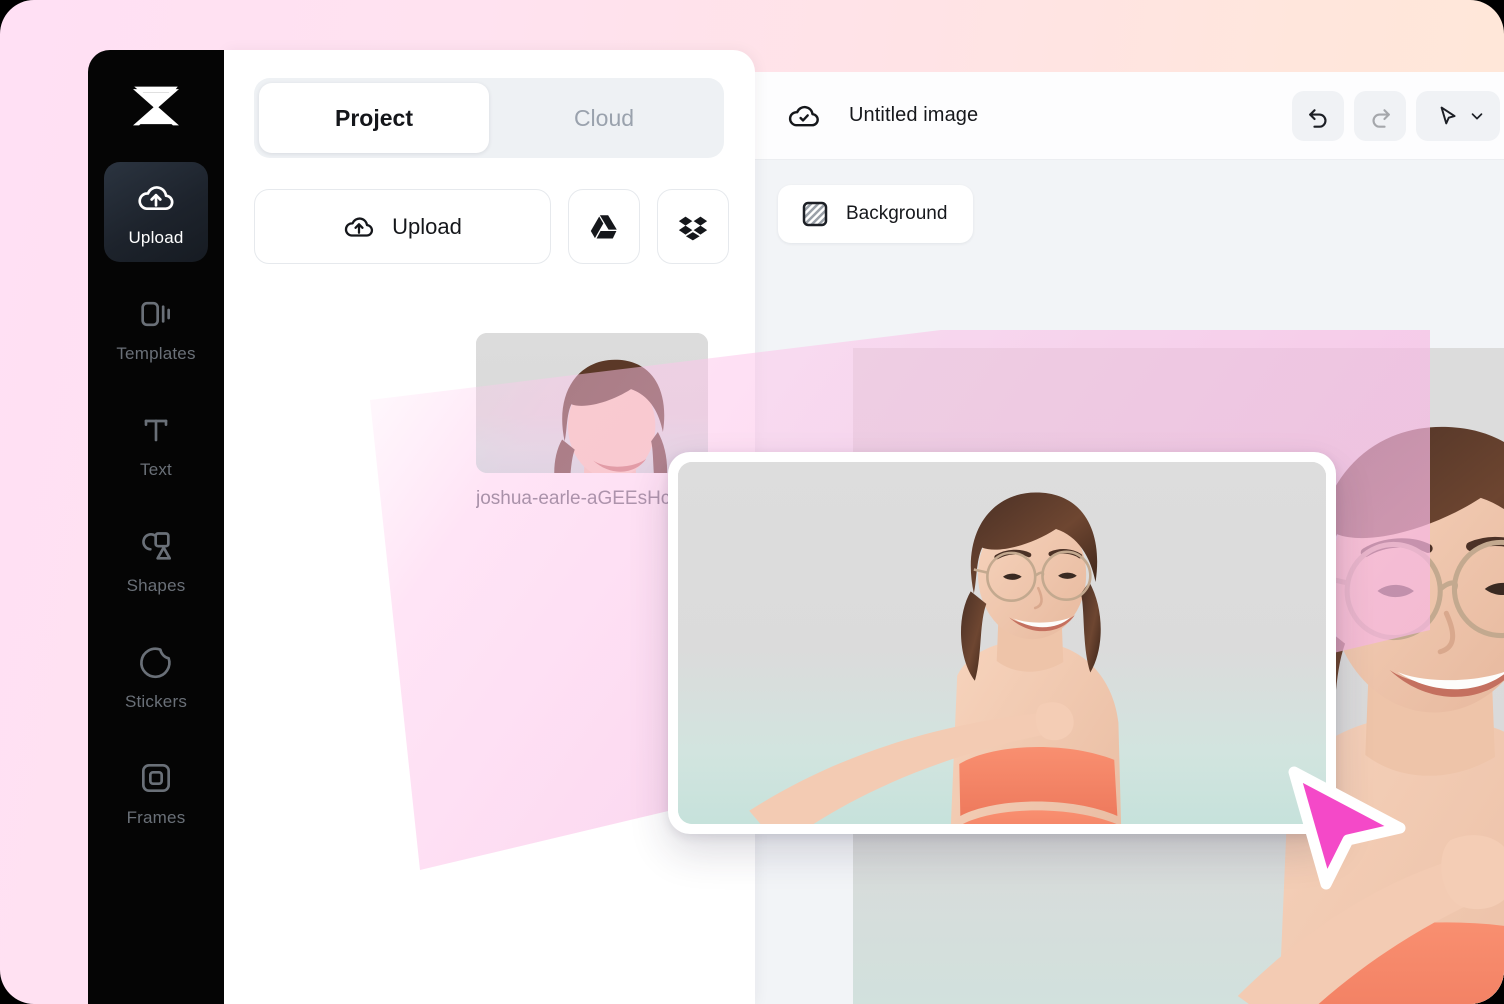  I want to click on sidebar-item-label: Templates, so click(156, 353).